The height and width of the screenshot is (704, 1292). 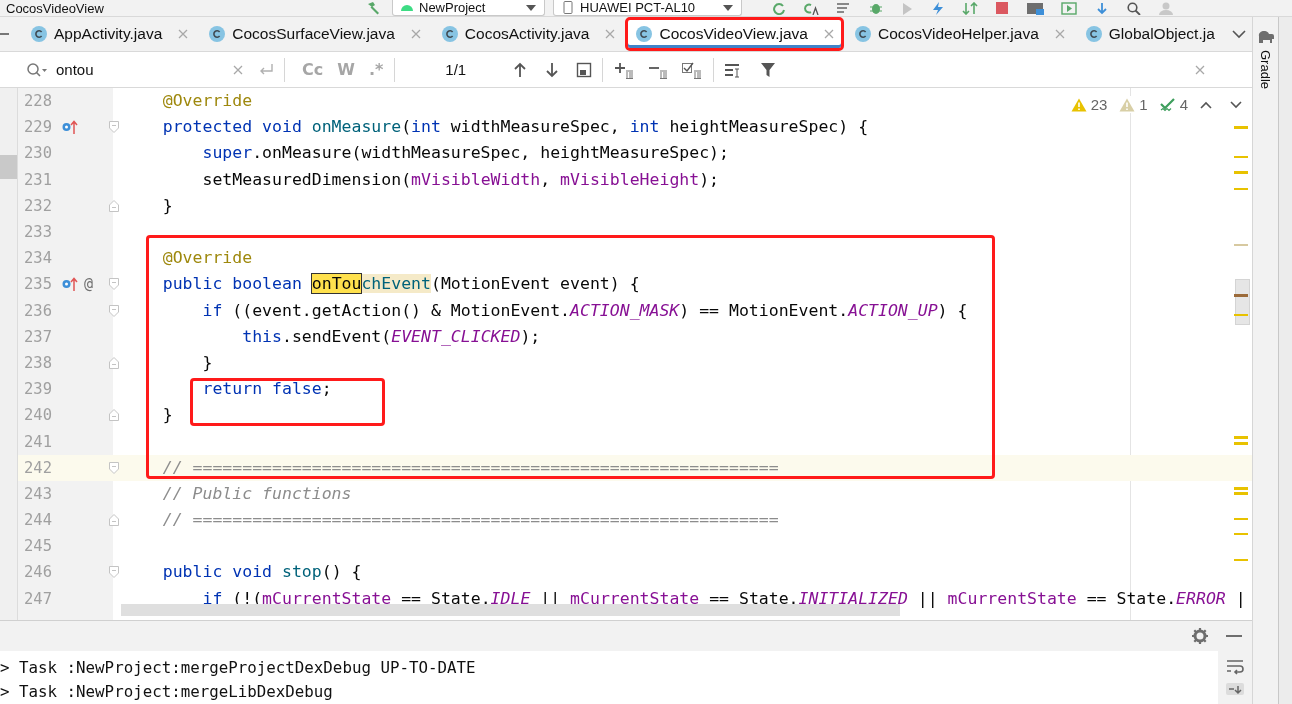 What do you see at coordinates (391, 336) in the screenshot?
I see `code-line: this.sendEvent(EVENT_CLICKED);` at bounding box center [391, 336].